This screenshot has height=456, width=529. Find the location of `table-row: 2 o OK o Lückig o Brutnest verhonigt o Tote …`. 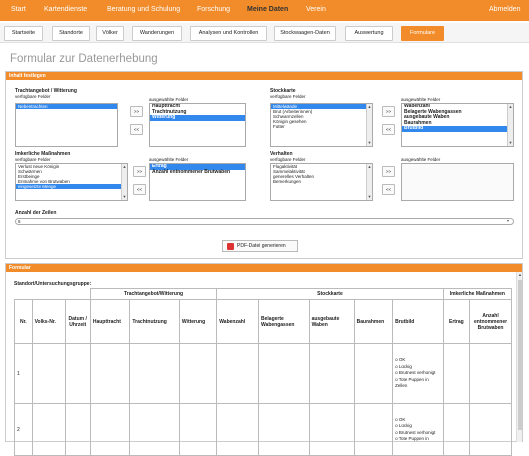

table-row: 2 o OK o Lückig o Brutnest verhonigt o Tote … is located at coordinates (263, 429).